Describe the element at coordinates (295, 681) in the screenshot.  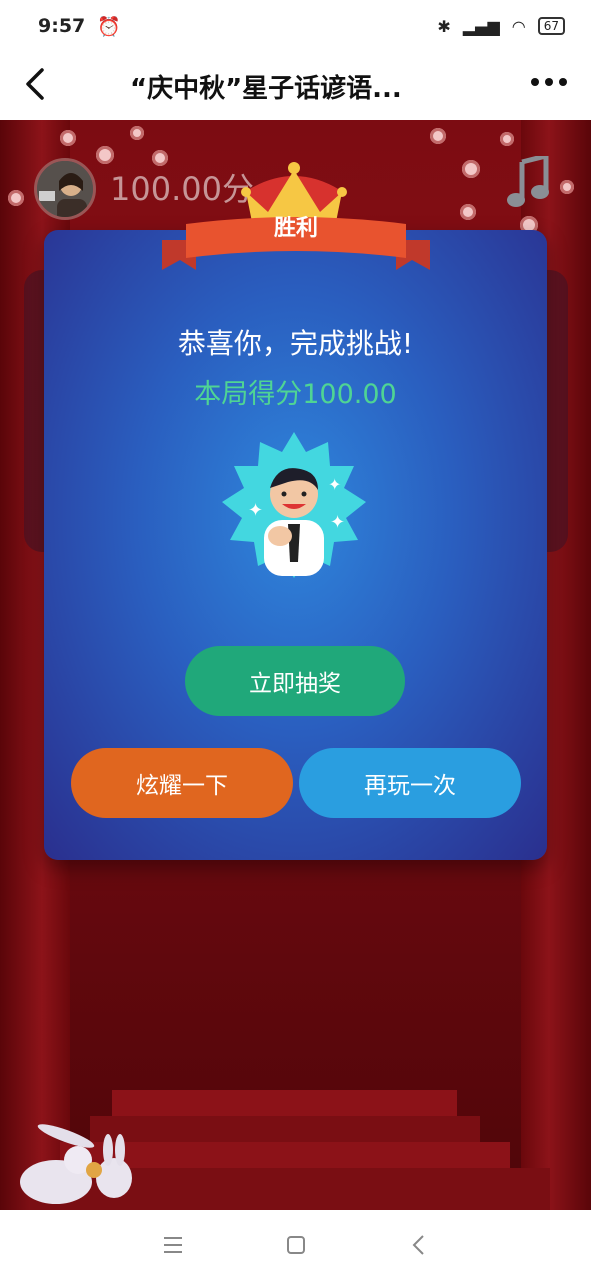
I see `draw-prize-button: 立即抽奖` at that location.